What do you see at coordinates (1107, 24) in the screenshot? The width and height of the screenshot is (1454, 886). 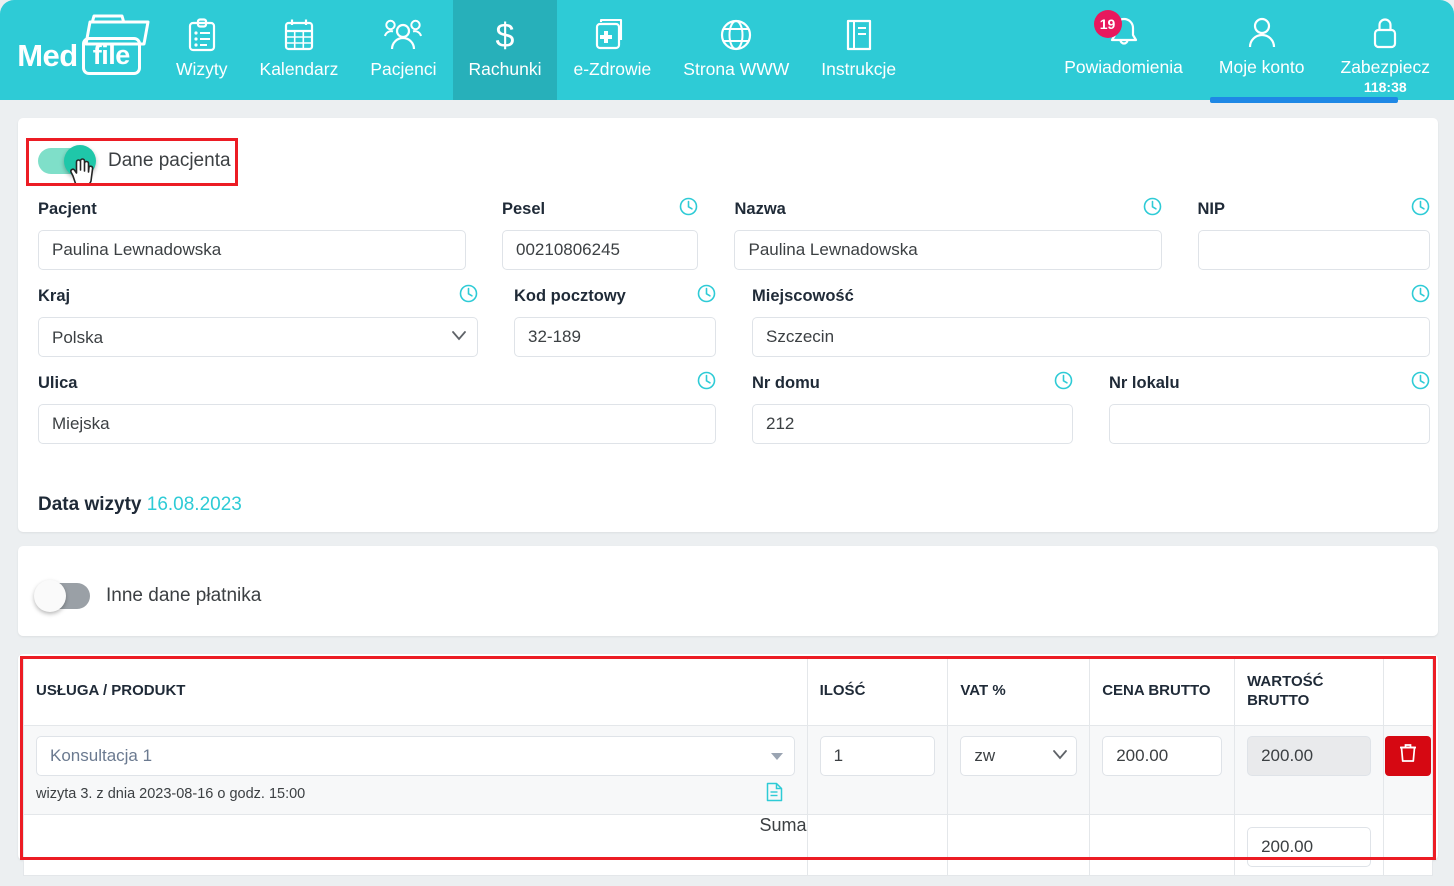 I see `notification-badge: 19` at bounding box center [1107, 24].